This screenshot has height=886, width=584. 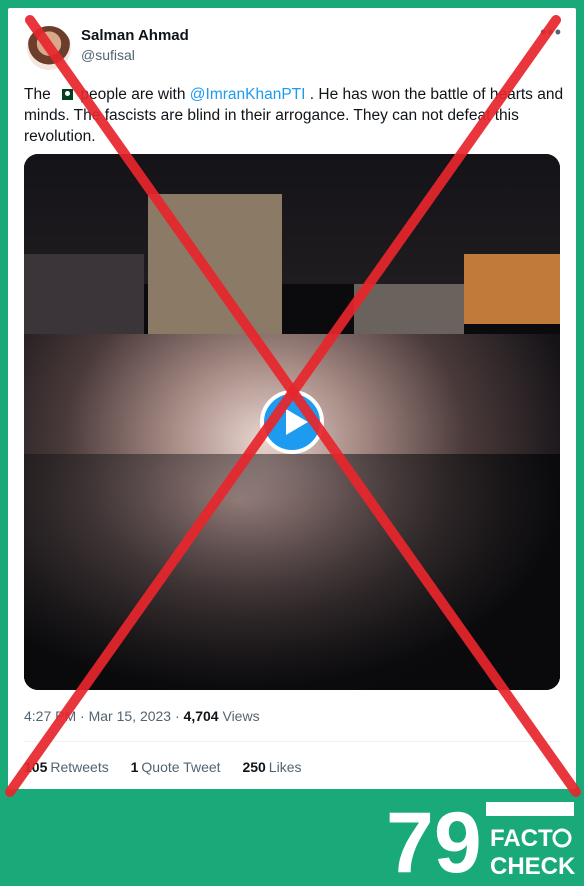 I want to click on avatar, so click(x=49, y=48).